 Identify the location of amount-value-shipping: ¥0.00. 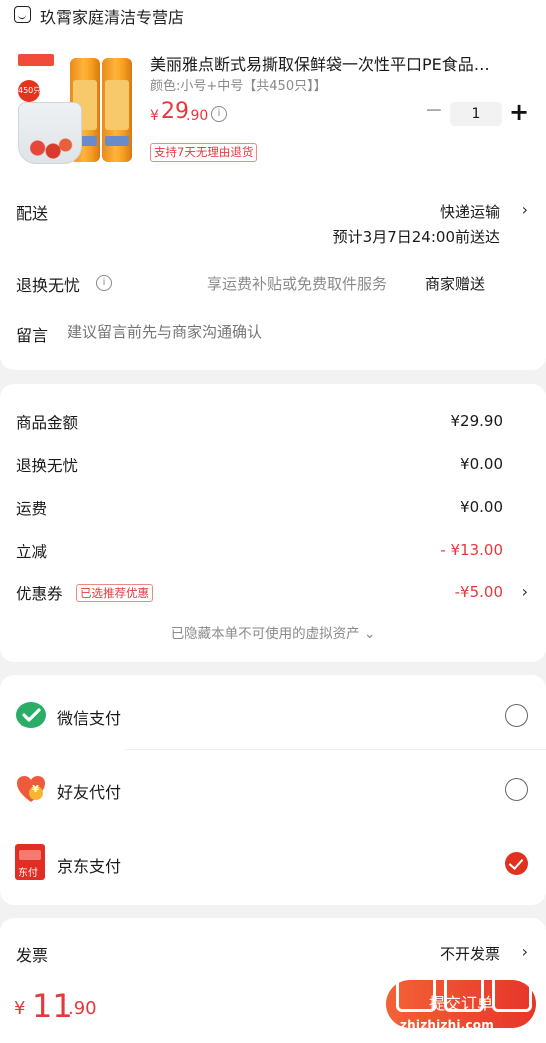
(481, 507).